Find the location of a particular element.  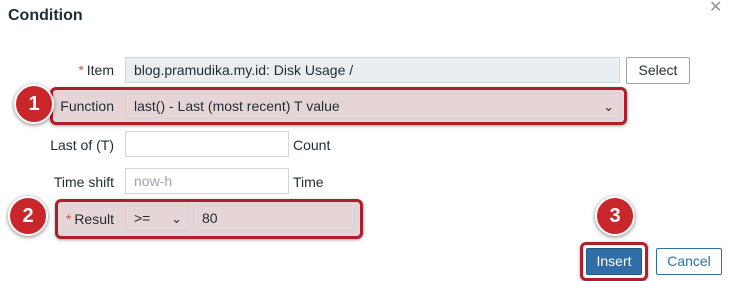

dialog-title: Condition is located at coordinates (45, 15).